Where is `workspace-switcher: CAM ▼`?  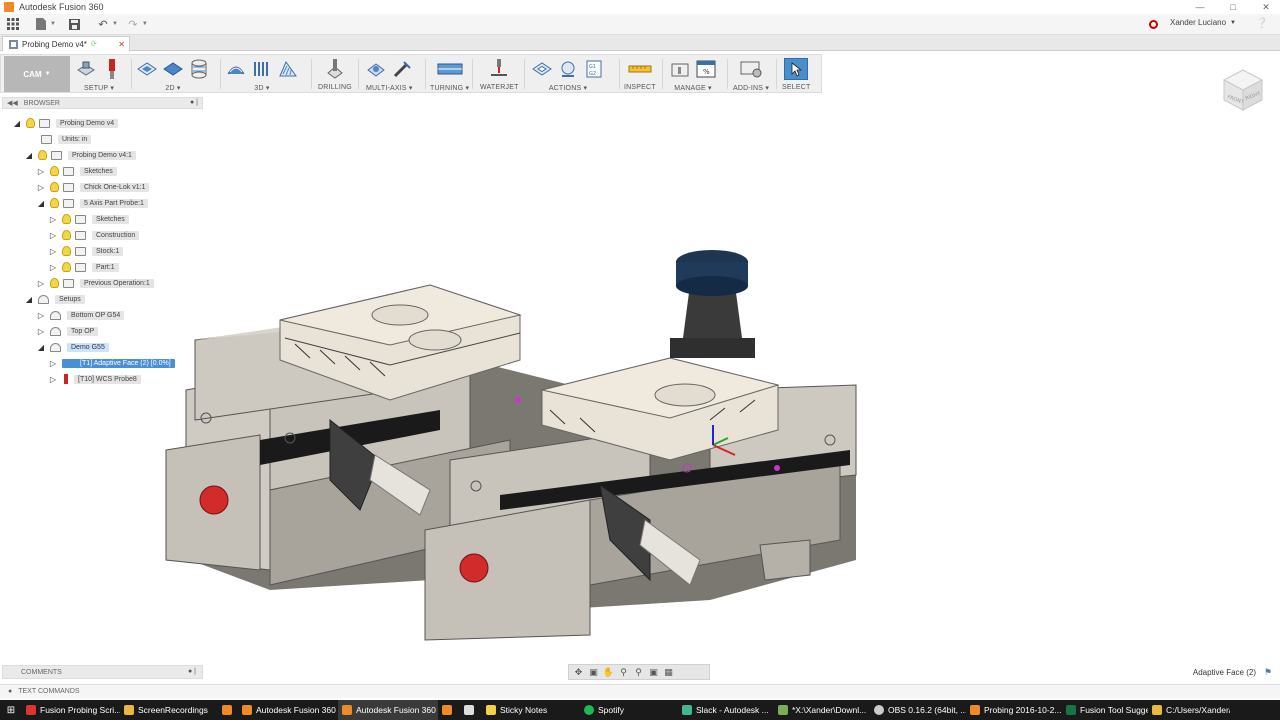 workspace-switcher: CAM ▼ is located at coordinates (37, 74).